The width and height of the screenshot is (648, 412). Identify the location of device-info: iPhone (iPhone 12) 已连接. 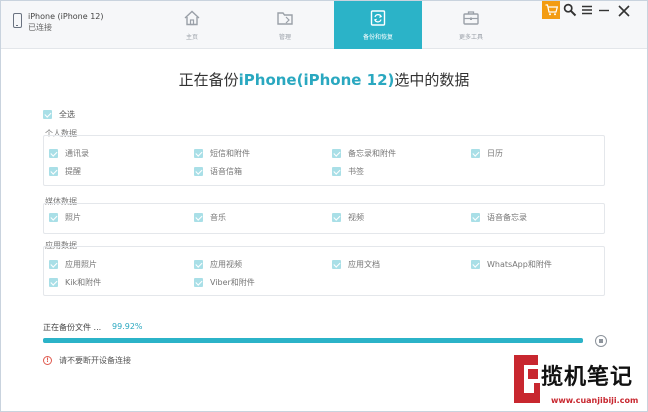
(58, 22).